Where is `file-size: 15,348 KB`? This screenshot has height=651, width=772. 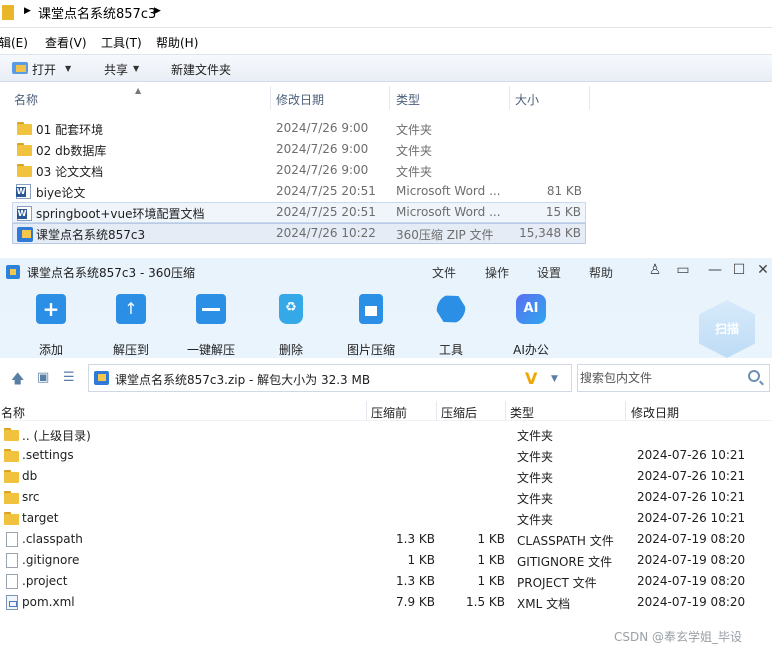
file-size: 15,348 KB is located at coordinates (550, 233).